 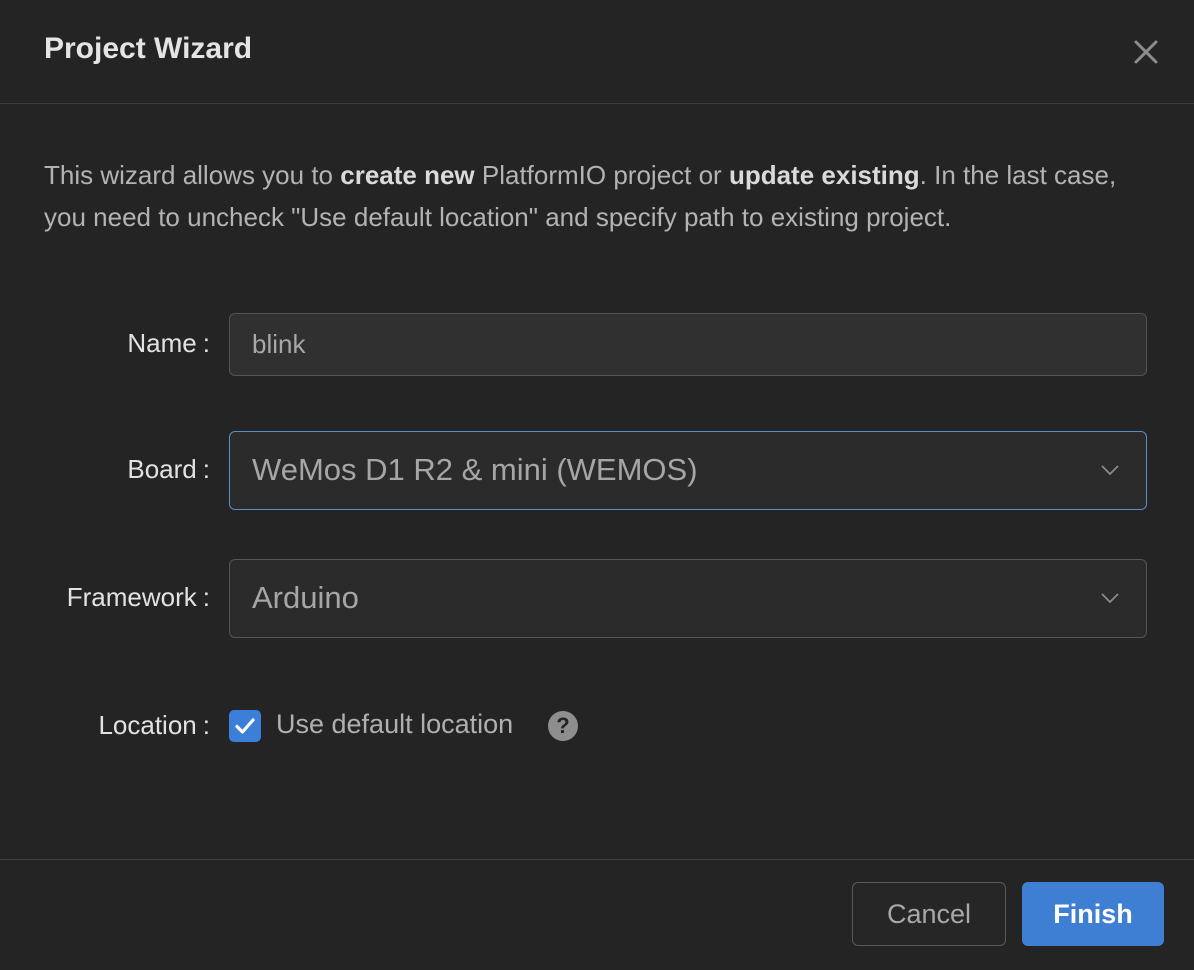 I want to click on framework-select-value: Arduino, so click(x=305, y=597).